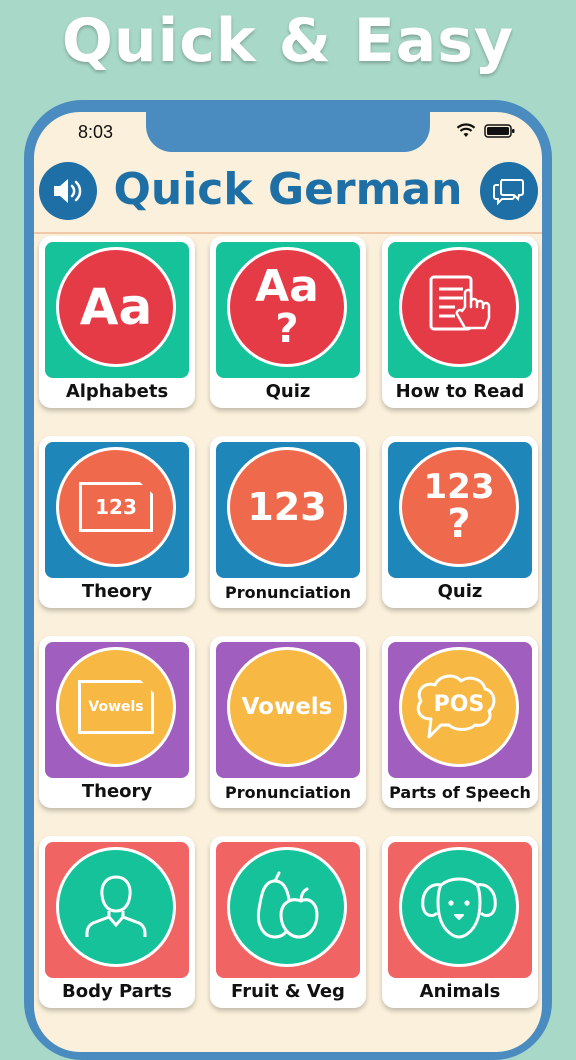 The width and height of the screenshot is (576, 1060). Describe the element at coordinates (459, 507) in the screenshot. I see `number-quiz-icon: 123 ?` at that location.